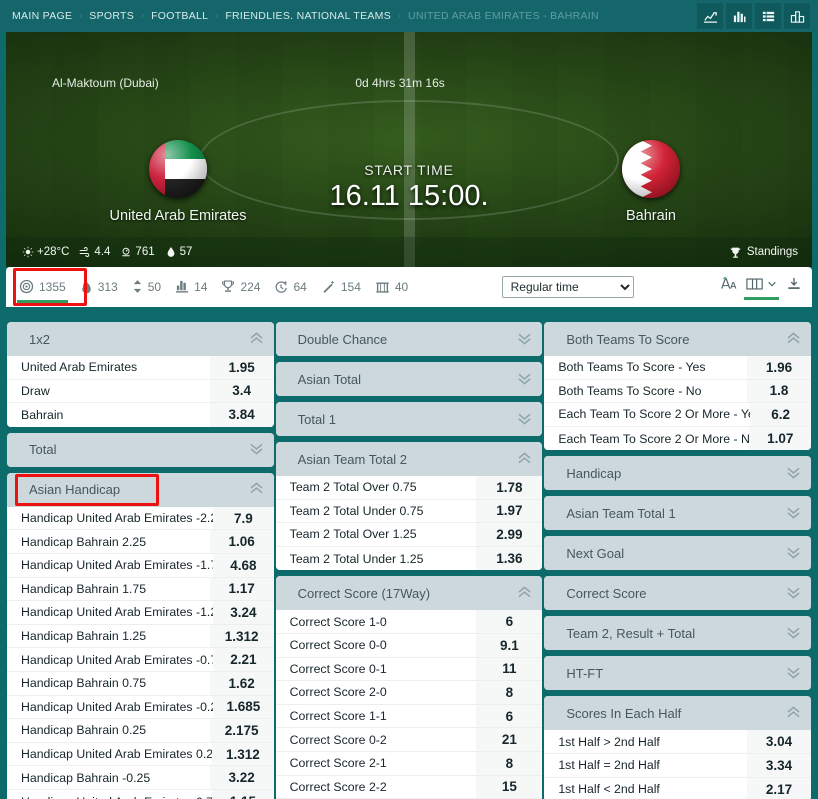 This screenshot has width=818, height=799. I want to click on market-header: HT-FT, so click(678, 673).